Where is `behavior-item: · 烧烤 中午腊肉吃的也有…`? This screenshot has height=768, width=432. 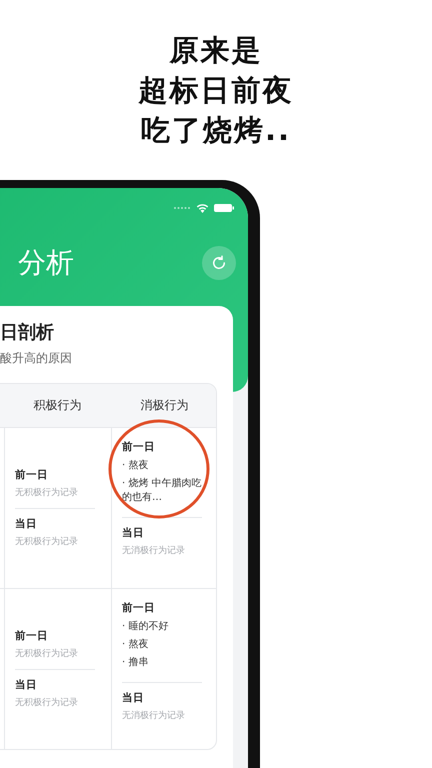
behavior-item: · 烧烤 中午腊肉吃的也有… is located at coordinates (162, 491).